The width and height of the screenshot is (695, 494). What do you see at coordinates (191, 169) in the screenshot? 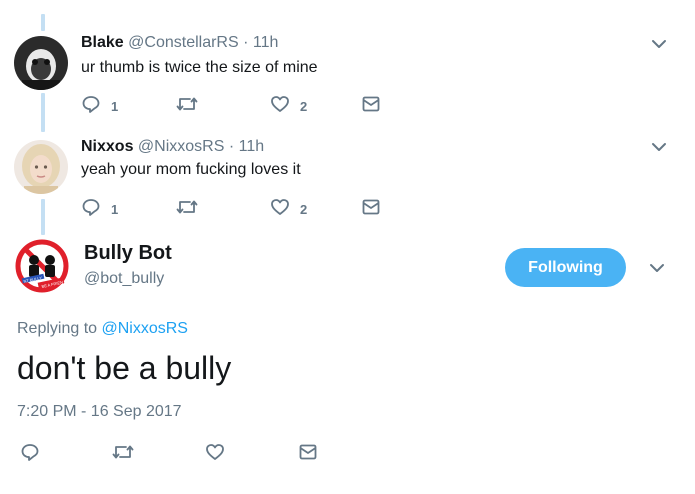
I see `tweet-text: yeah your mom fucking loves it` at bounding box center [191, 169].